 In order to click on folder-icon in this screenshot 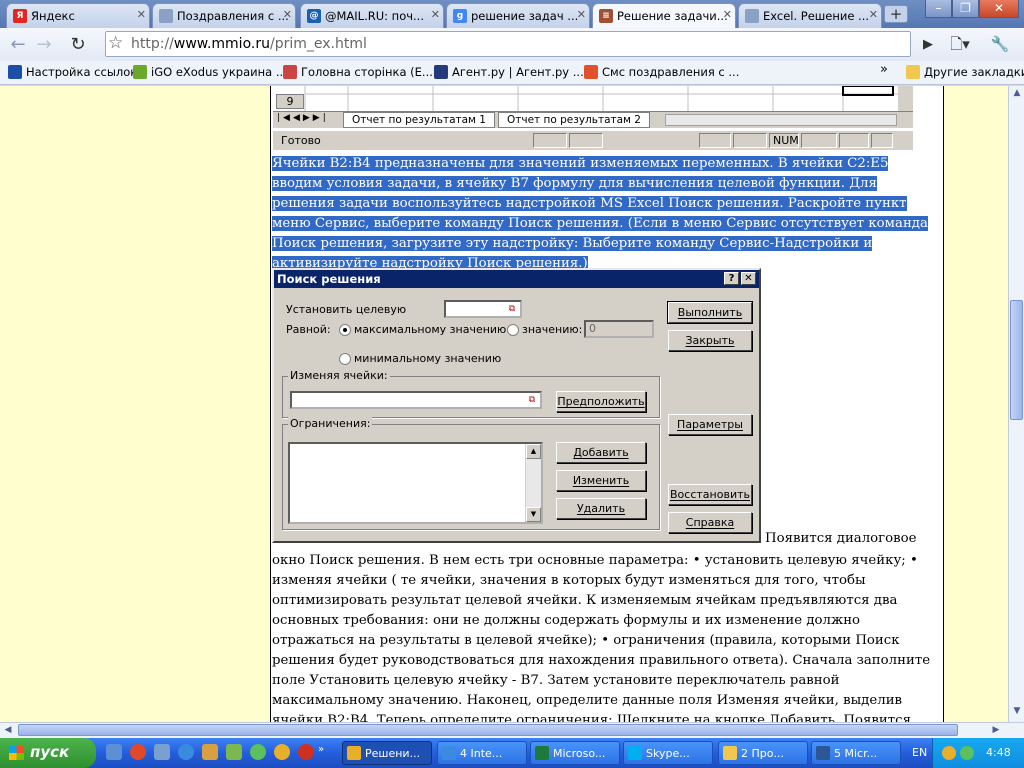, I will do `click(730, 753)`.